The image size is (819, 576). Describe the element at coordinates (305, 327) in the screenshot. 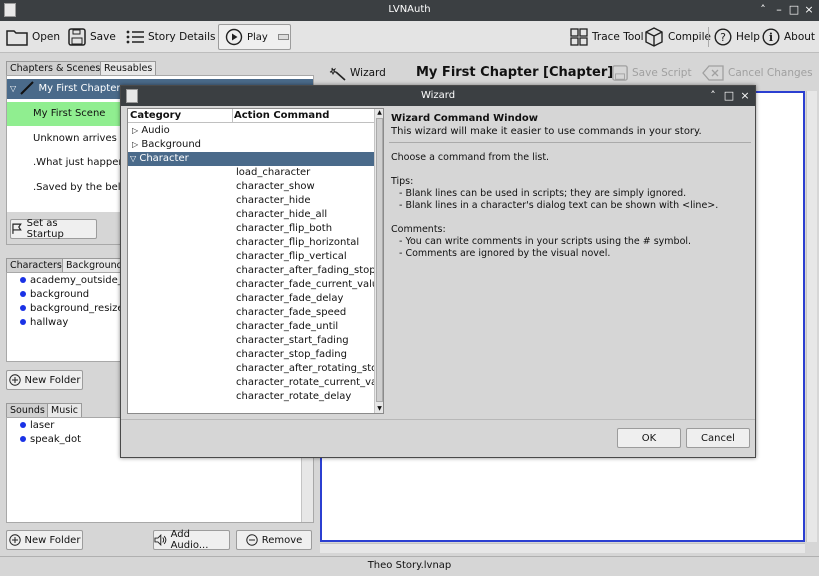

I see `command-item: character_fade_until` at that location.